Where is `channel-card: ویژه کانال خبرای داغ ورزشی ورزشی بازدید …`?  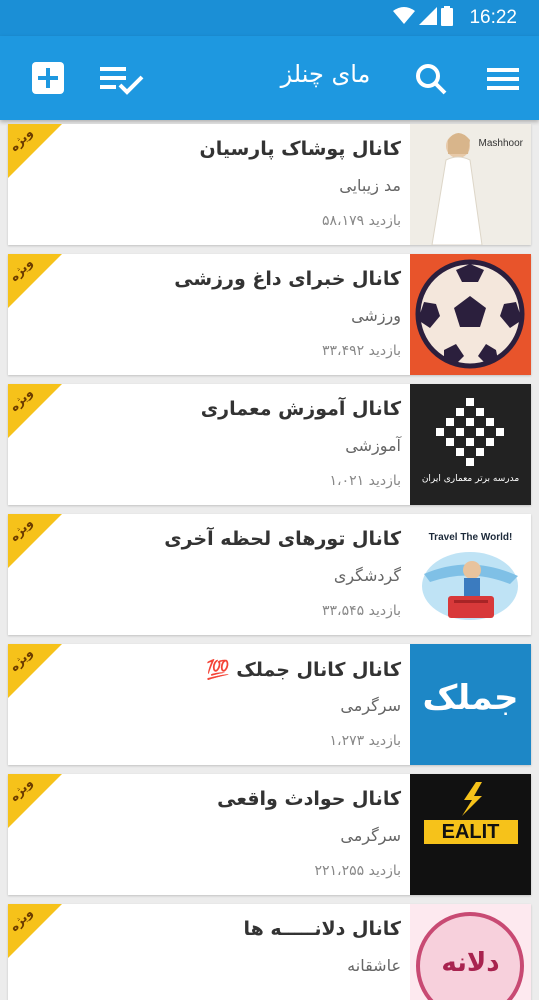 channel-card: ویژه کانال خبرای داغ ورزشی ورزشی بازدید … is located at coordinates (269, 314).